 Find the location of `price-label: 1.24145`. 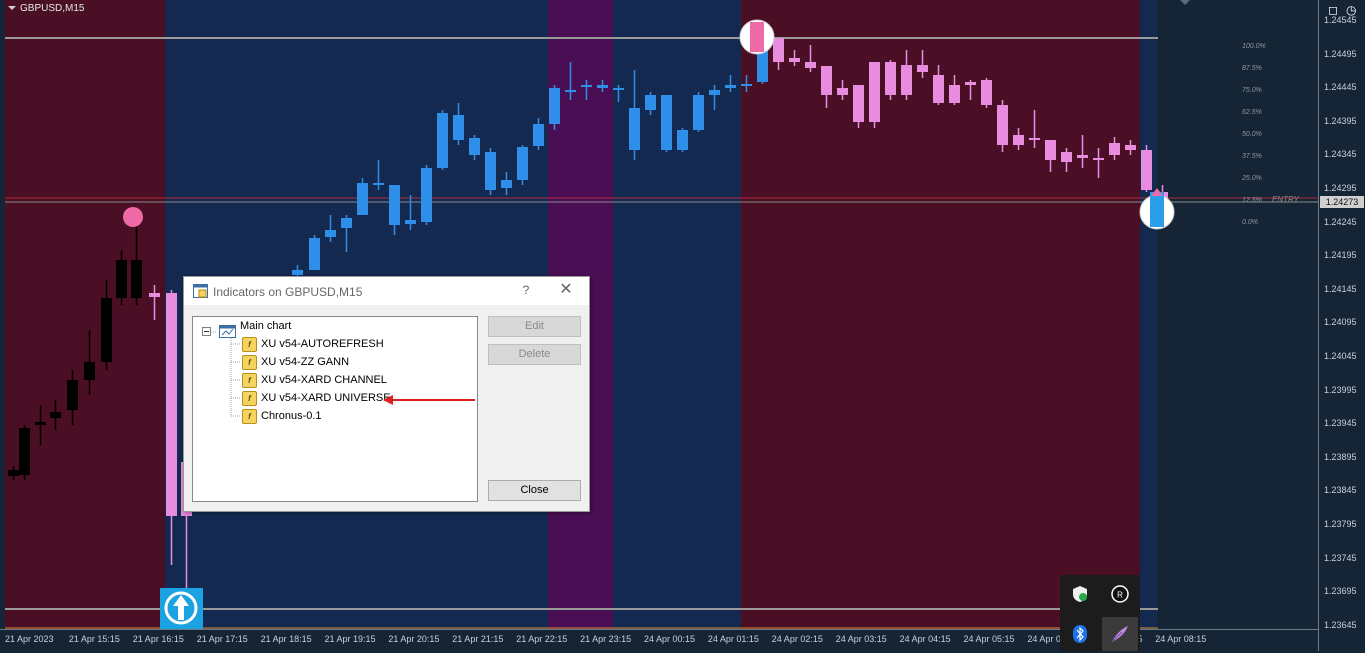

price-label: 1.24145 is located at coordinates (1340, 288).